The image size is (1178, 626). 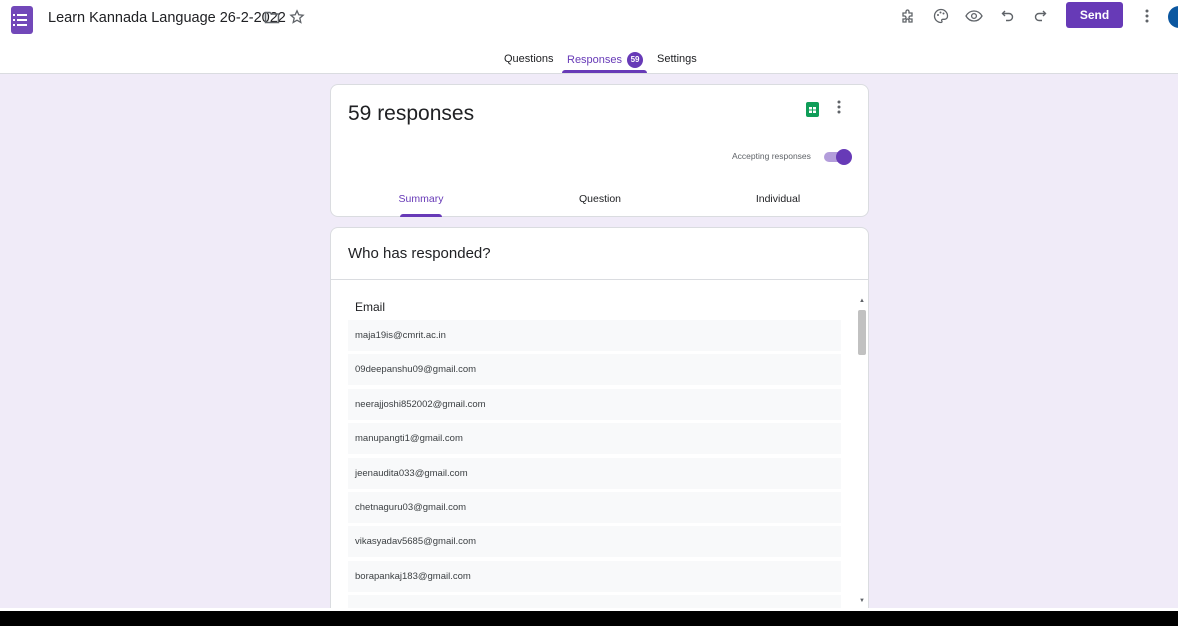 What do you see at coordinates (297, 19) in the screenshot?
I see `star-icon` at bounding box center [297, 19].